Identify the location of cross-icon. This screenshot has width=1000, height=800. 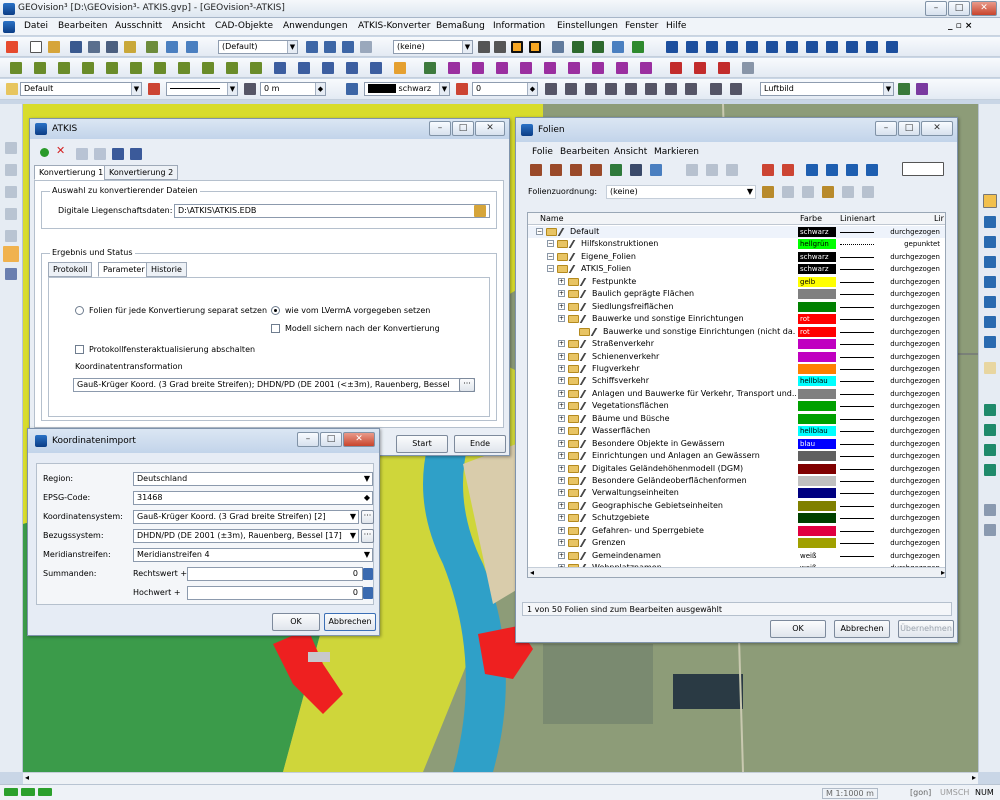
(484, 47).